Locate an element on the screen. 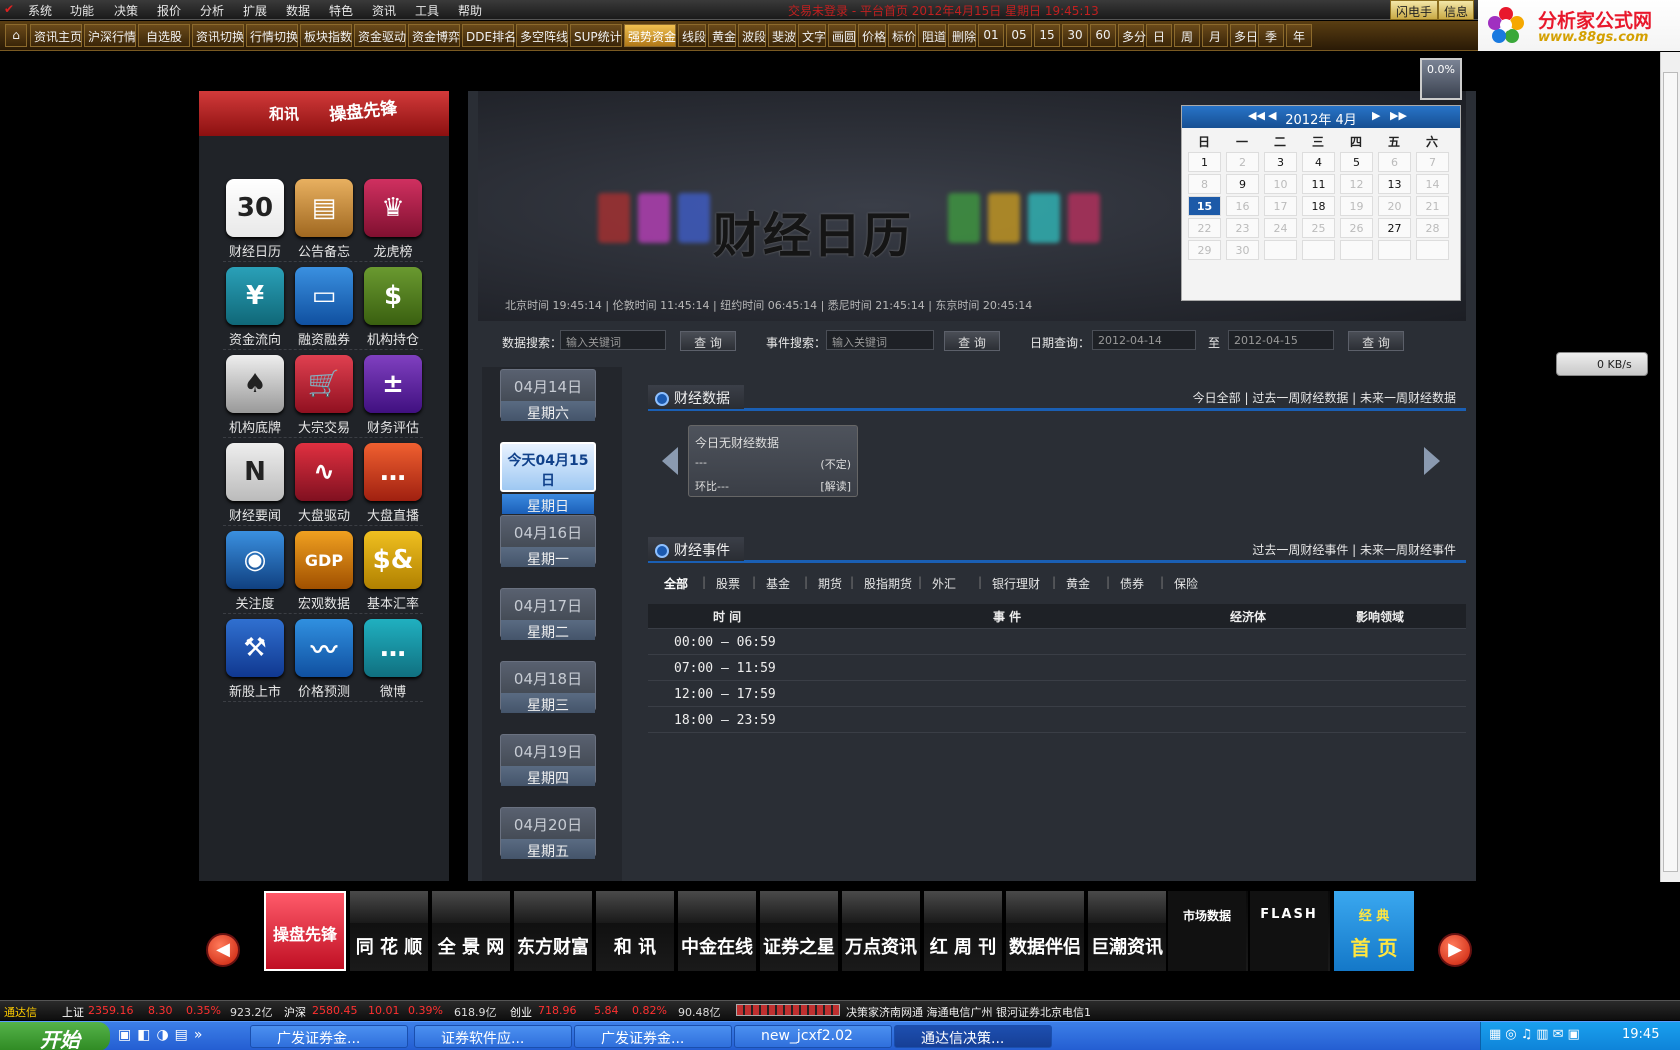 The height and width of the screenshot is (1050, 1680). toolbar-item: 标价 is located at coordinates (902, 35).